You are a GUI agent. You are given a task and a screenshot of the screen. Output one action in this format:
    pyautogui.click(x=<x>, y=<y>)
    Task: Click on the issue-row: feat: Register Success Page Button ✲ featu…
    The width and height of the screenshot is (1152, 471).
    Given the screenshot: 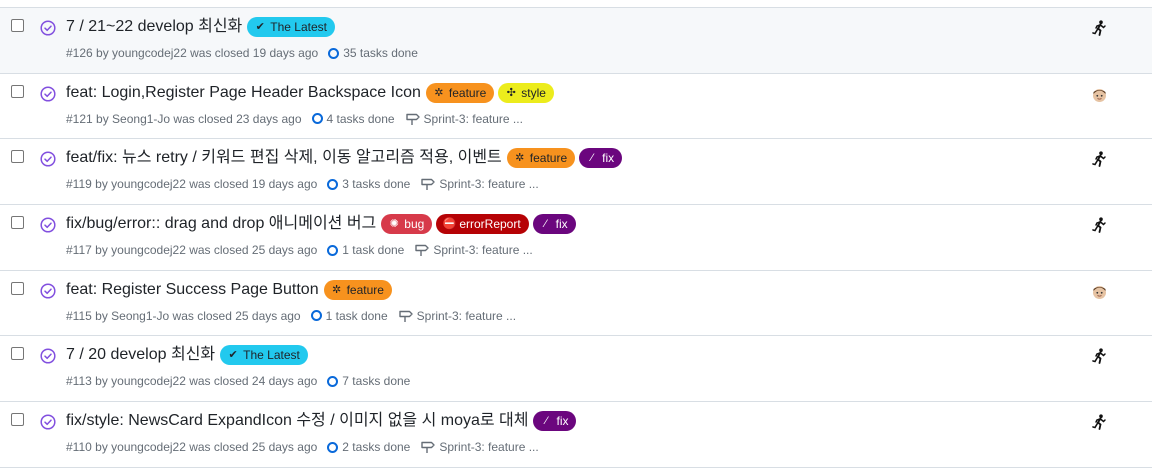 What is the action you would take?
    pyautogui.click(x=576, y=303)
    